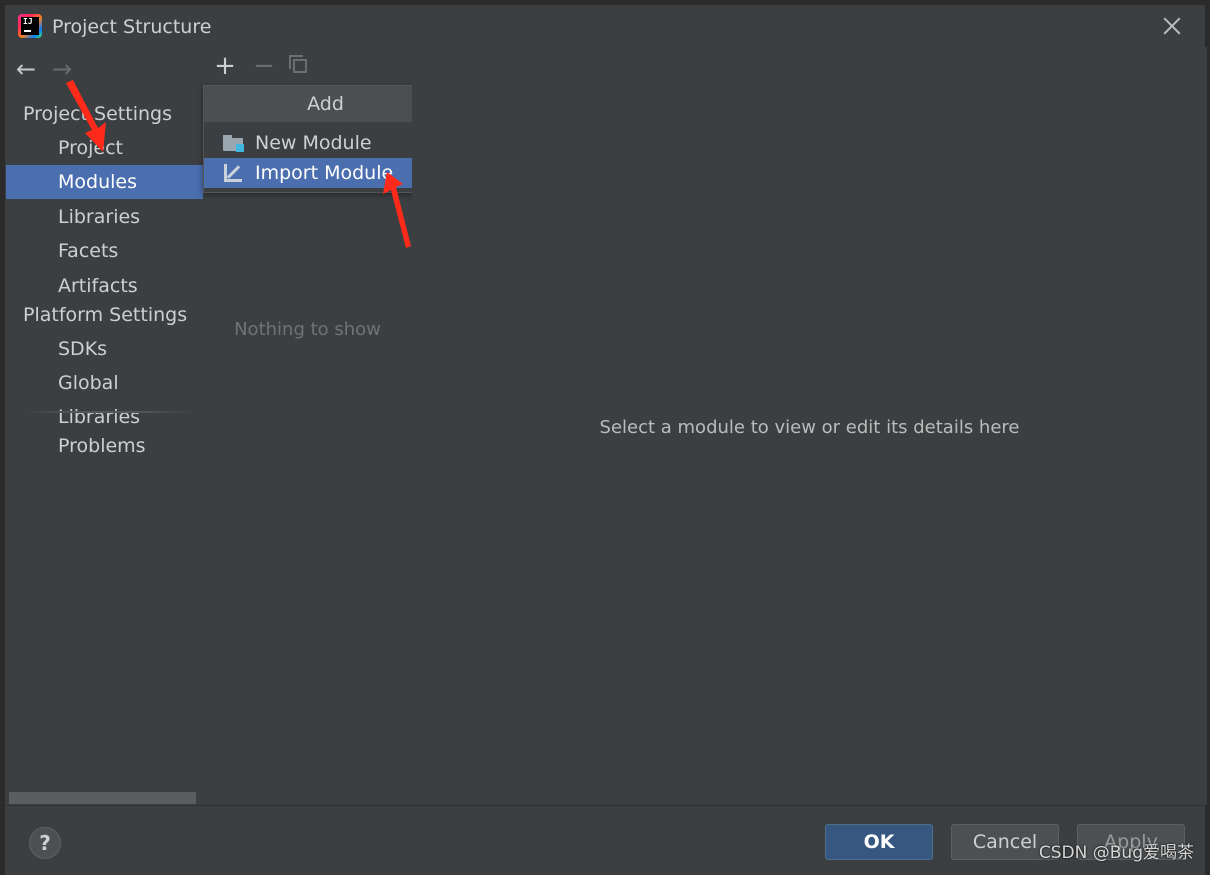 This screenshot has height=875, width=1210. Describe the element at coordinates (104, 397) in the screenshot. I see `sidebar-item-global-libraries: Global Libraries` at that location.